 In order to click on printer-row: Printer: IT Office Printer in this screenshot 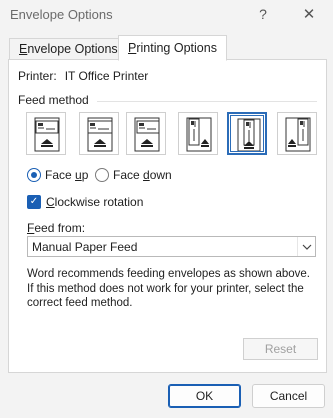, I will do `click(83, 76)`.